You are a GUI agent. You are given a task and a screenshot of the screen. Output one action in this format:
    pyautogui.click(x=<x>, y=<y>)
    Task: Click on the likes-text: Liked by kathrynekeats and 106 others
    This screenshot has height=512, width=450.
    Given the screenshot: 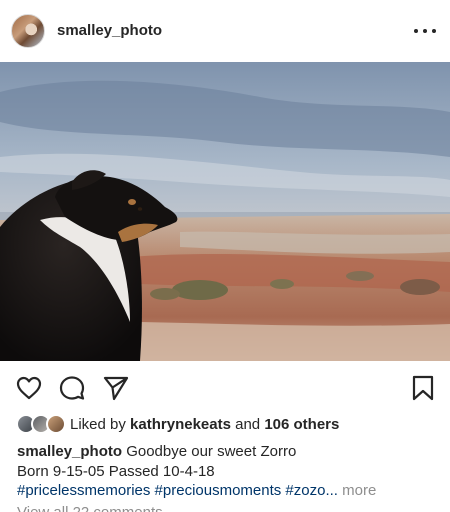 What is the action you would take?
    pyautogui.click(x=204, y=424)
    